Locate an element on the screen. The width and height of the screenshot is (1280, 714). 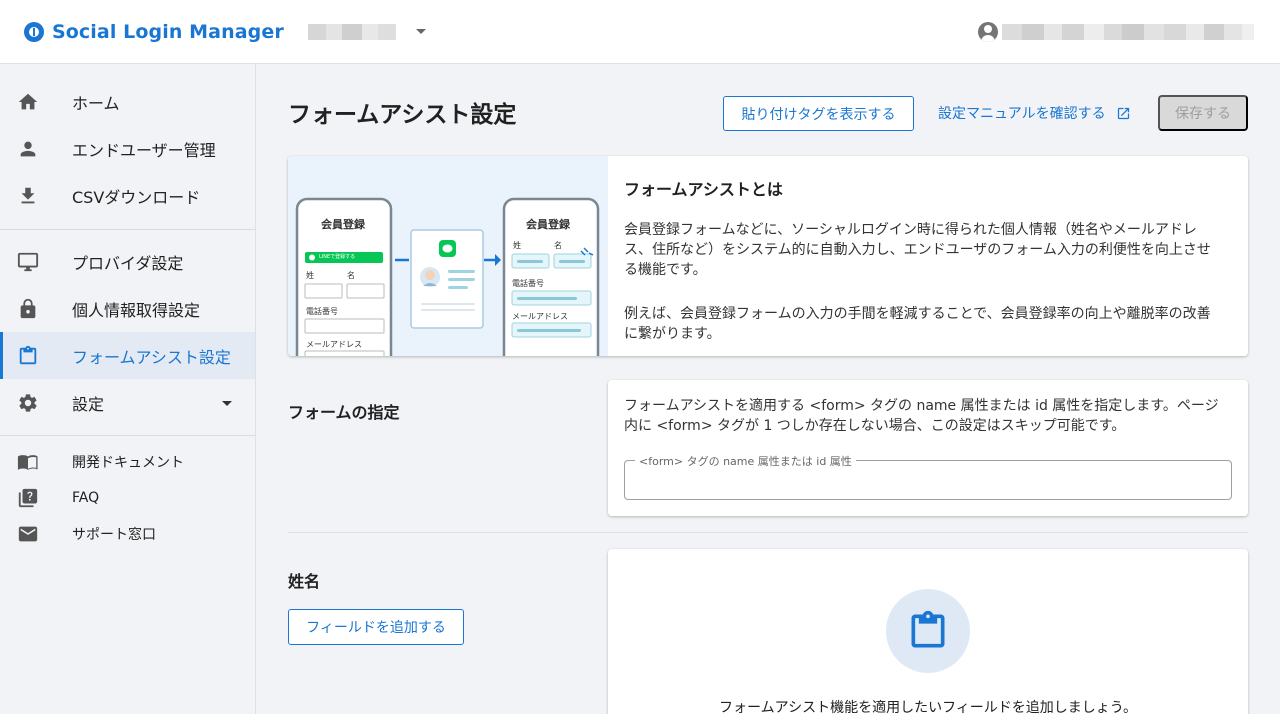
sidebar-item-label: 設定 is located at coordinates (88, 404).